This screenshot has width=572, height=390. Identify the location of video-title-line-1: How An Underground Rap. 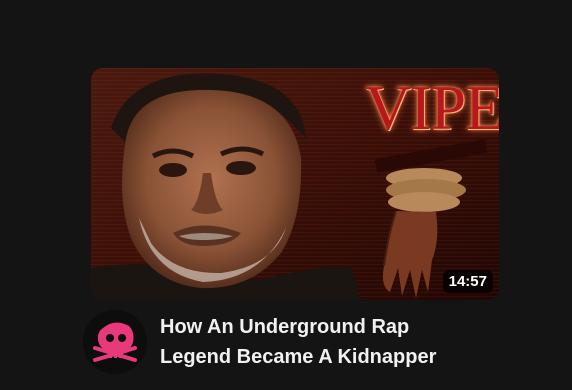
(285, 327).